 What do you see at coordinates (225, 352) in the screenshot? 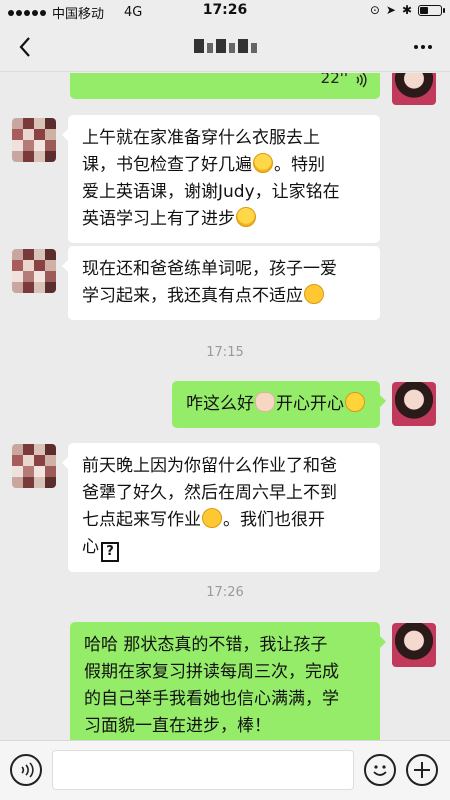
I see `timestamp: 17:15` at bounding box center [225, 352].